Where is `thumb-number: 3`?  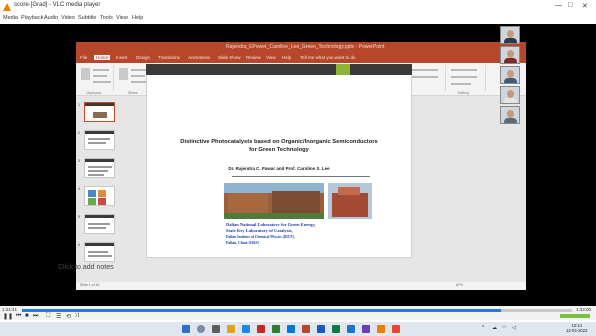 thumb-number: 3 is located at coordinates (79, 160).